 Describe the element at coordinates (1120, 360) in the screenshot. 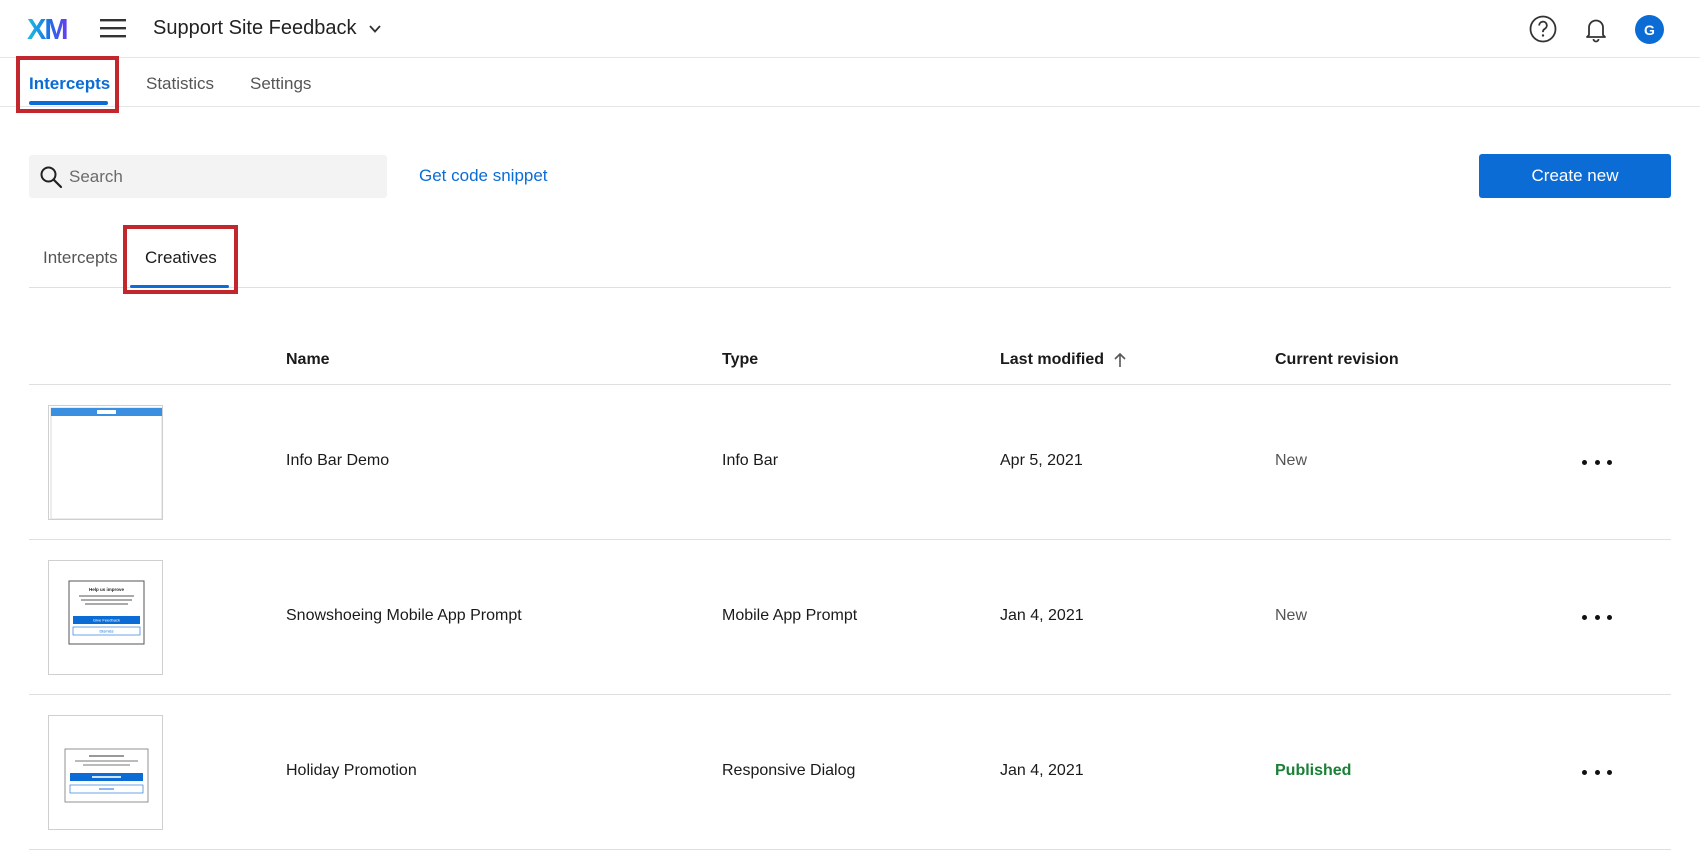

I see `sort-ascending-arrow-icon` at that location.